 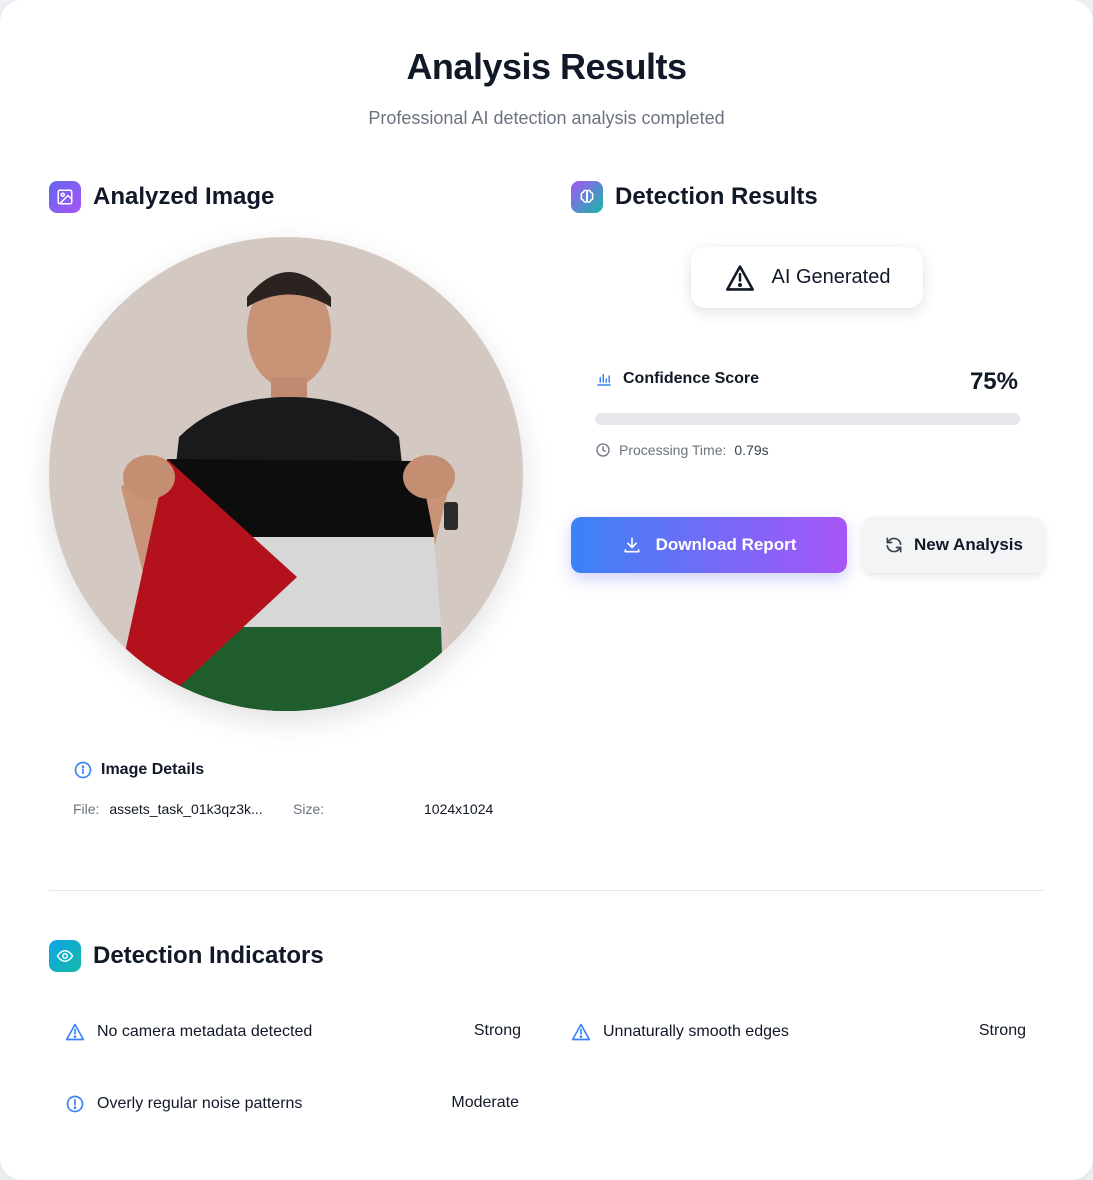 I want to click on confidence-label: Confidence Score, so click(x=691, y=378).